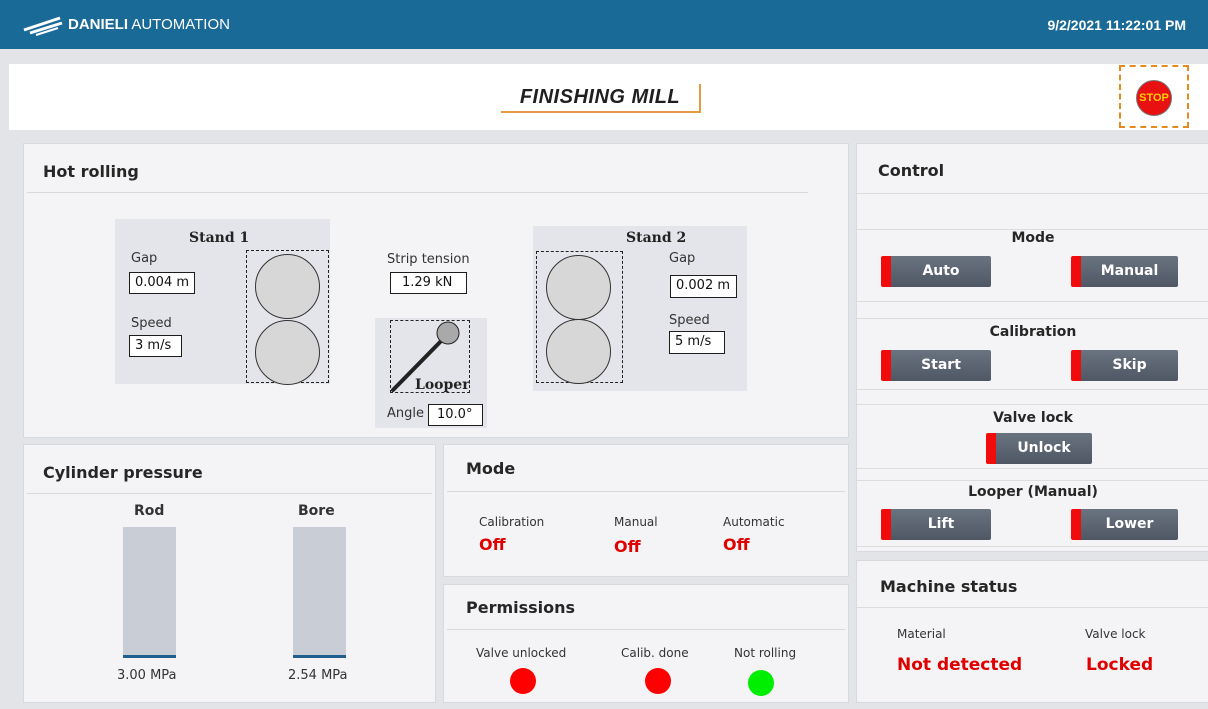 This screenshot has height=709, width=1208. Describe the element at coordinates (627, 546) in the screenshot. I see `mode-manual-state: Off` at that location.